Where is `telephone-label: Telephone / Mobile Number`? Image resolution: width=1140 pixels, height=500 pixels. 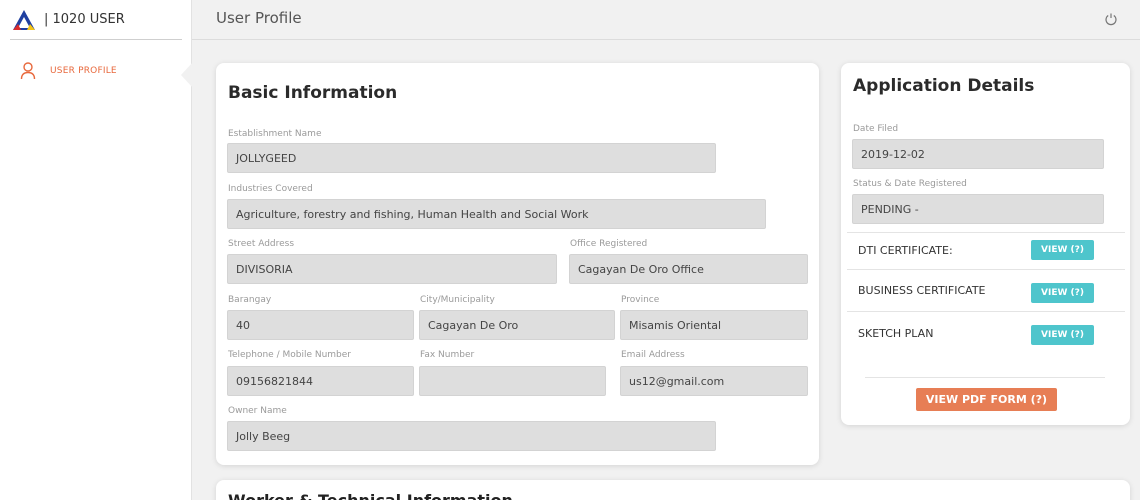 telephone-label: Telephone / Mobile Number is located at coordinates (289, 355).